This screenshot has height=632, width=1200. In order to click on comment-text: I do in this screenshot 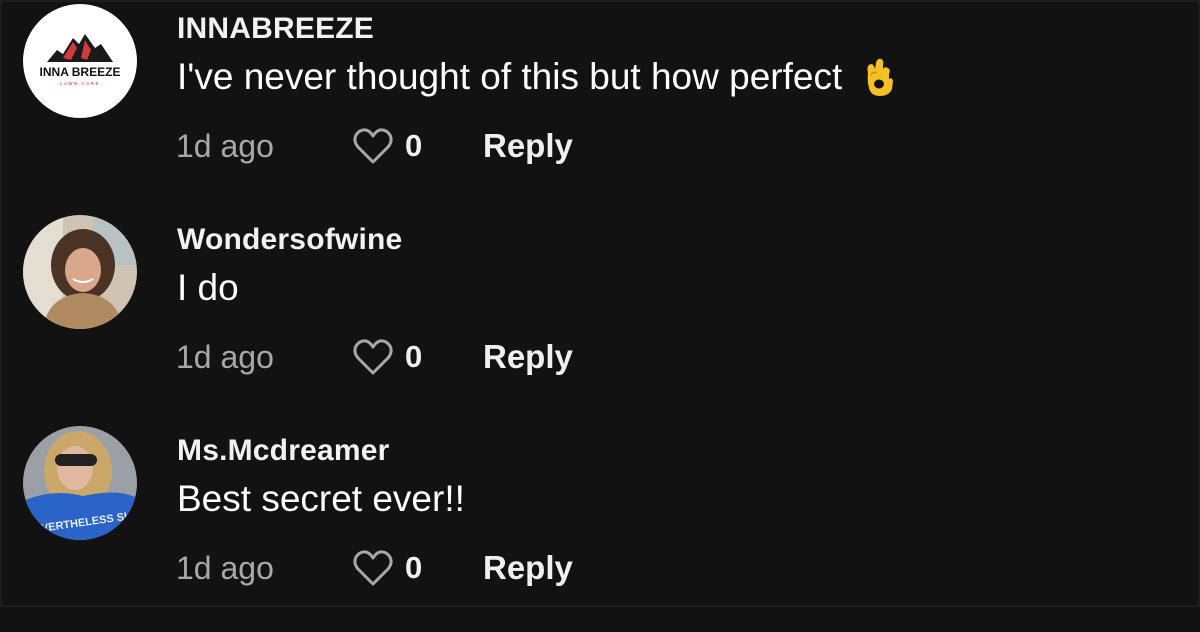, I will do `click(208, 288)`.